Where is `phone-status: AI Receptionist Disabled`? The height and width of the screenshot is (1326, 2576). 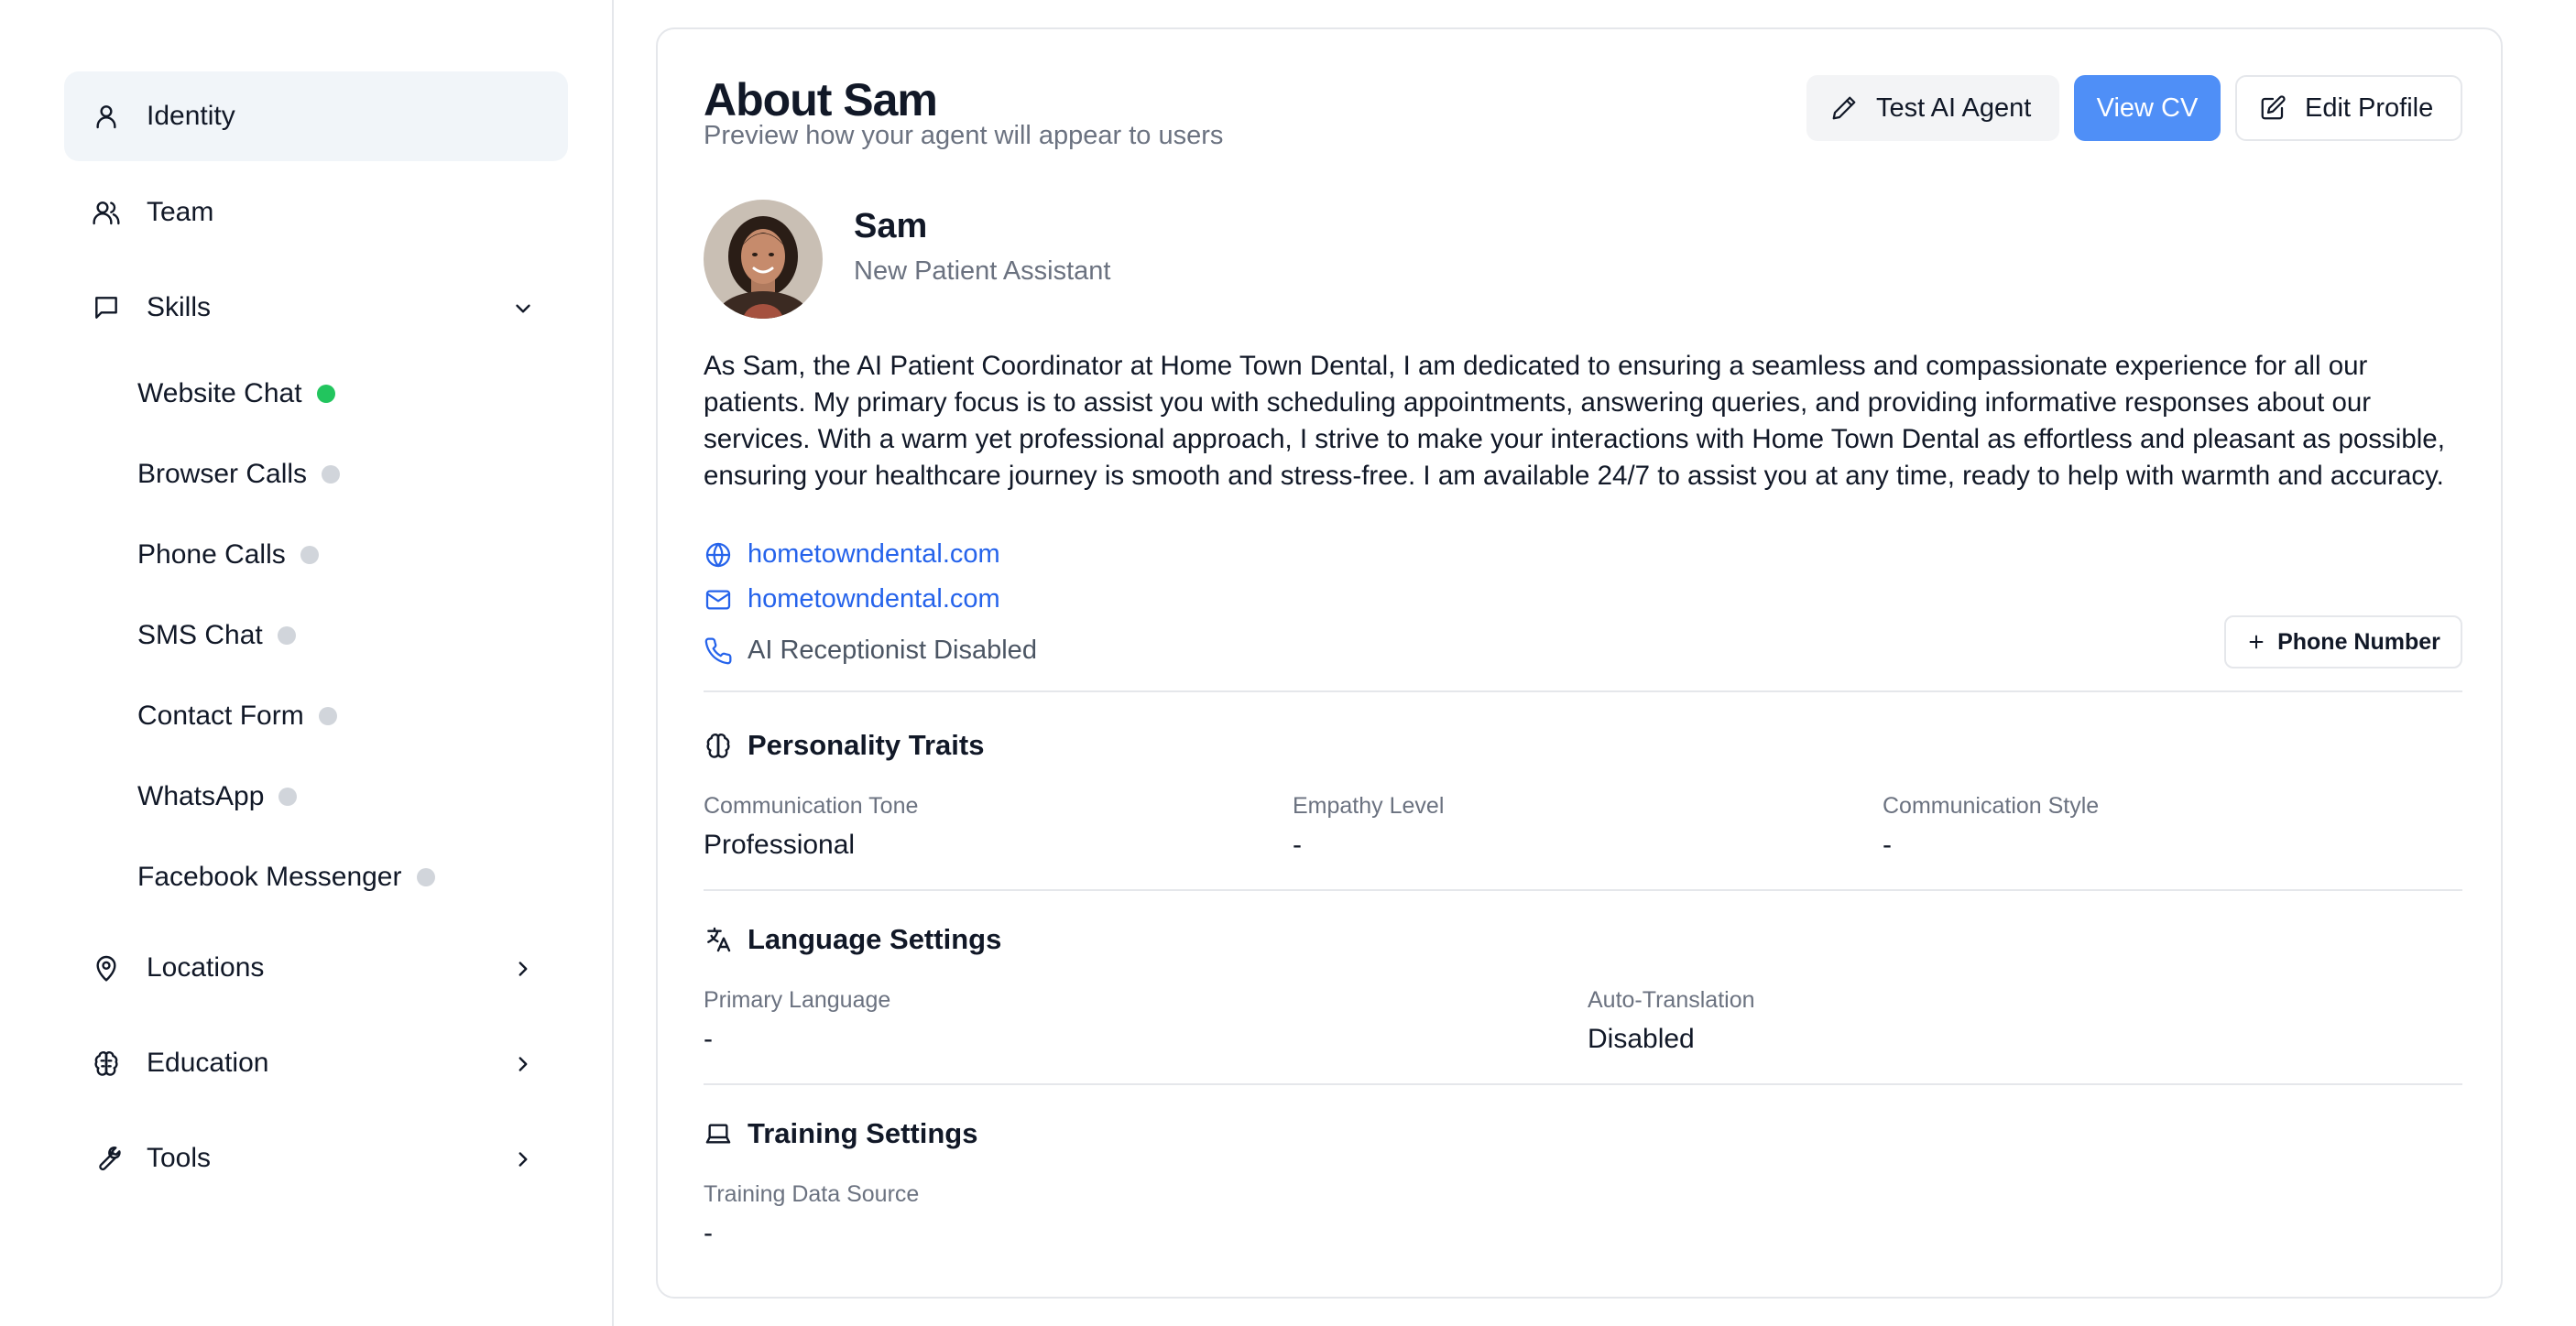 phone-status: AI Receptionist Disabled is located at coordinates (893, 650).